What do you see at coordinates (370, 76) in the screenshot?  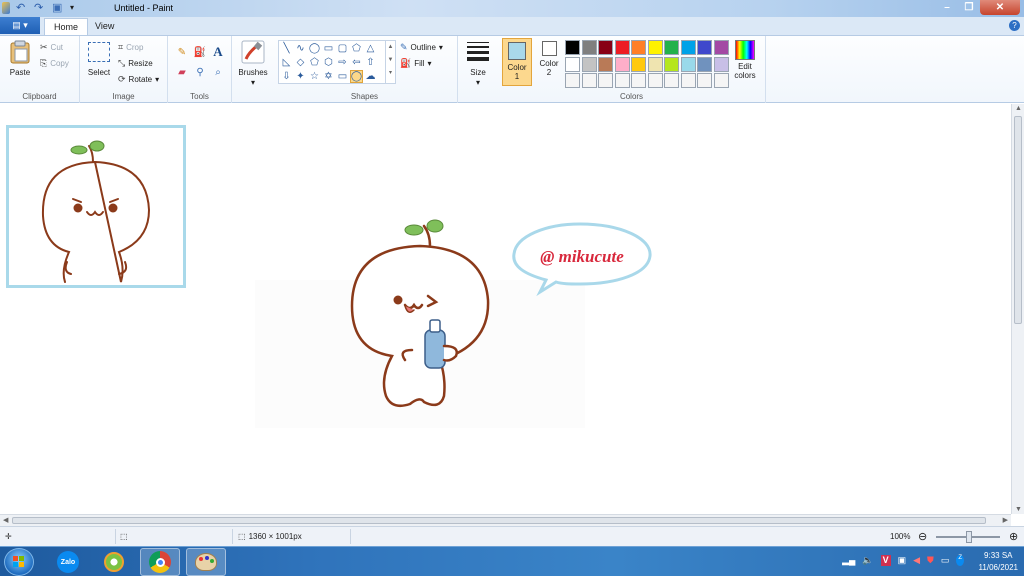 I see `cloud-callout-icon: ☁` at bounding box center [370, 76].